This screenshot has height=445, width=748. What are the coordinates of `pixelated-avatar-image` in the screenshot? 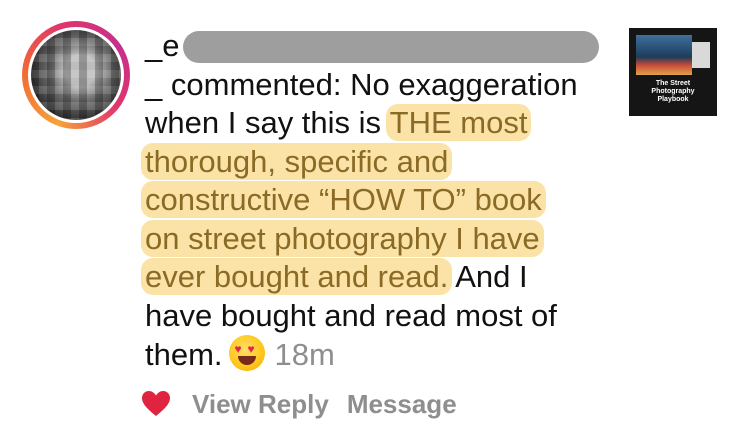 It's located at (76, 75).